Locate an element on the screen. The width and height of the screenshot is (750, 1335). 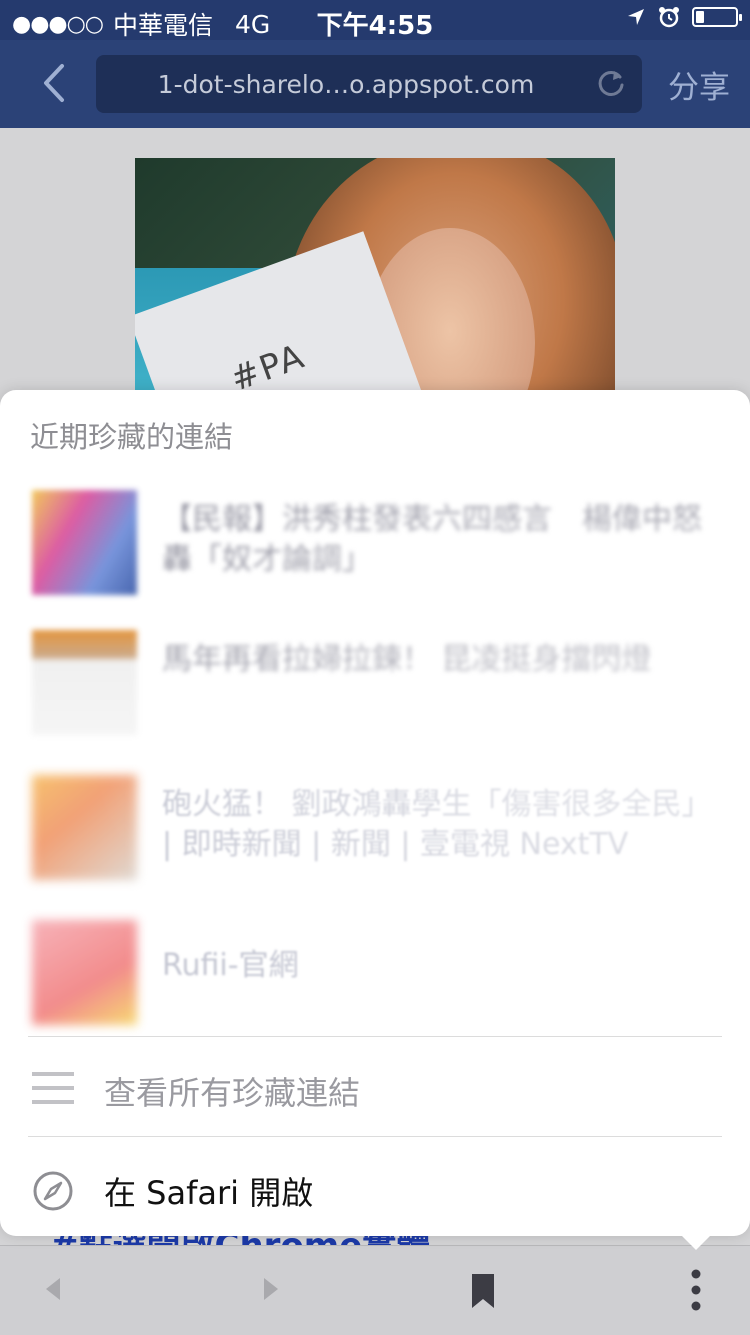
bookmark-icon is located at coordinates (483, 1291).